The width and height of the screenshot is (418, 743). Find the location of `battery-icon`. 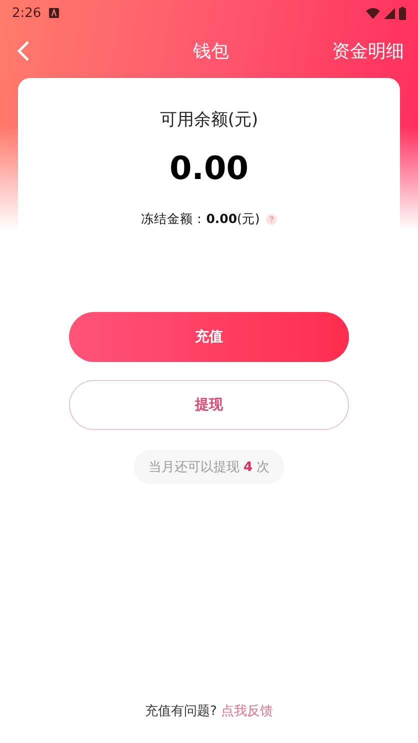

battery-icon is located at coordinates (402, 13).